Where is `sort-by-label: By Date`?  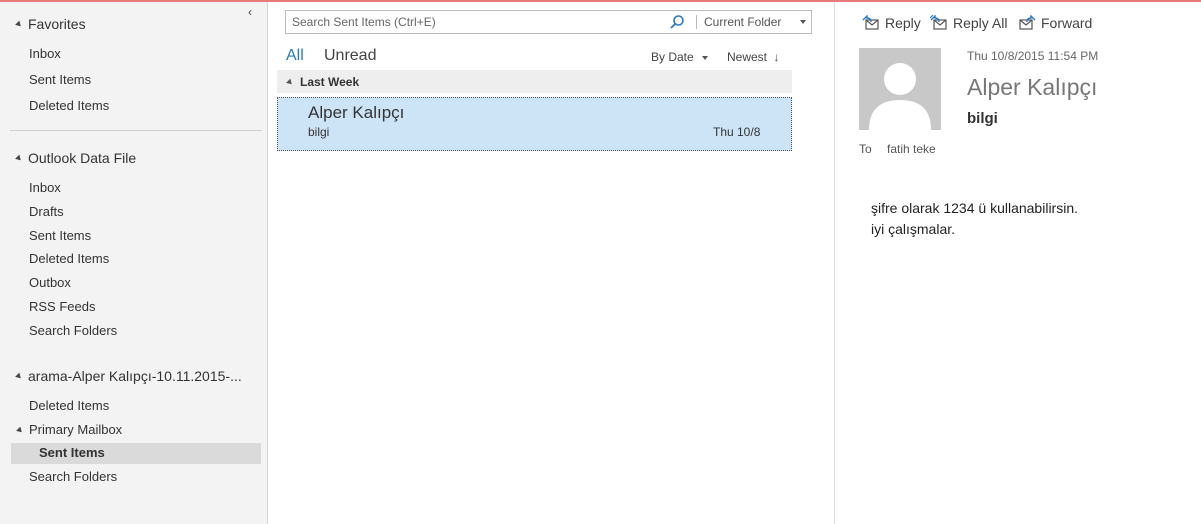 sort-by-label: By Date is located at coordinates (672, 57).